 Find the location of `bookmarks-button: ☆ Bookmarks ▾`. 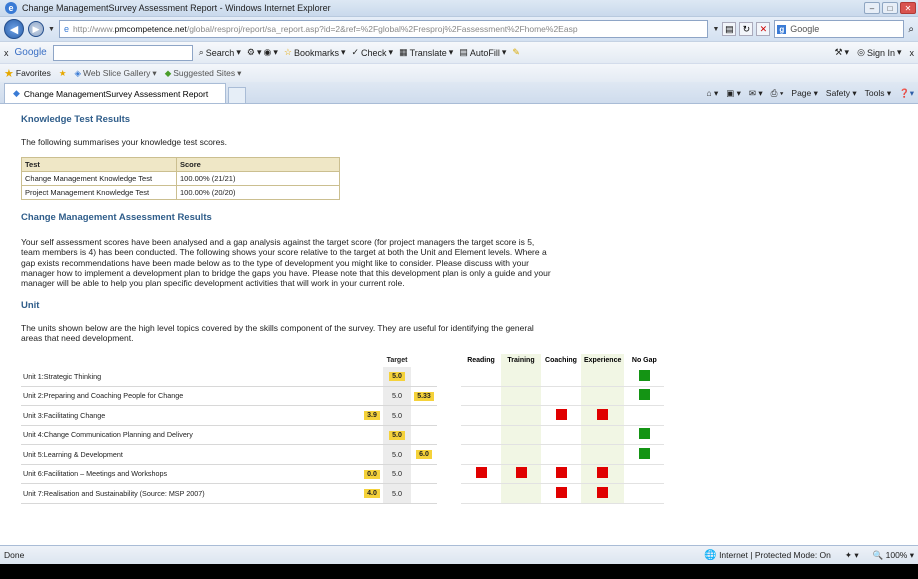

bookmarks-button: ☆ Bookmarks ▾ is located at coordinates (315, 52).